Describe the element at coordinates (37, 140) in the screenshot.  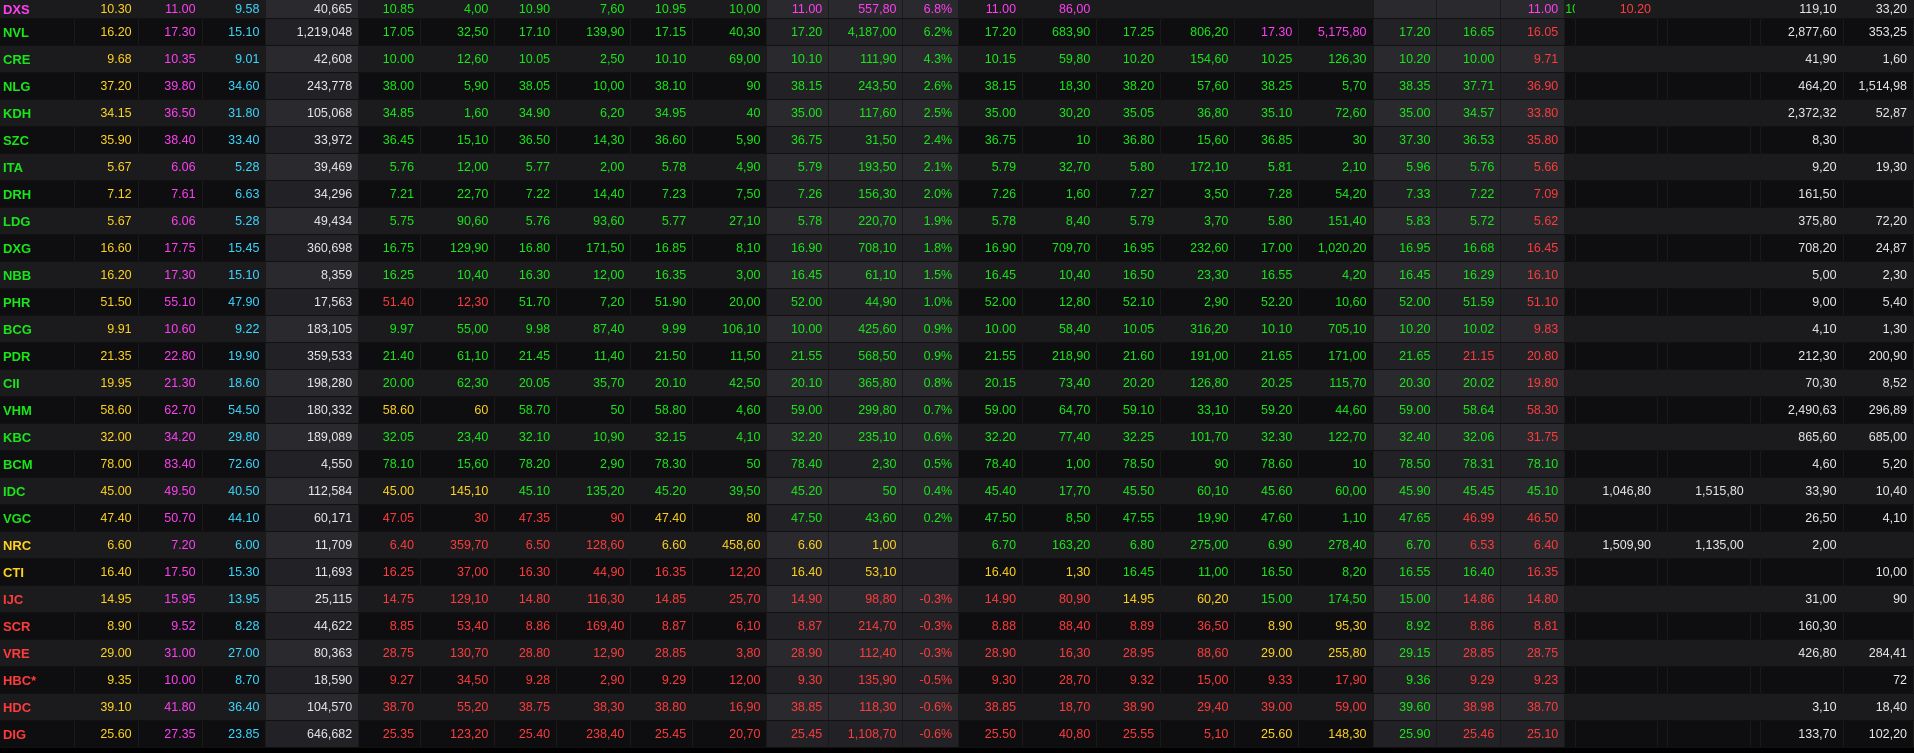
I see `symbol-cell: SZC` at that location.